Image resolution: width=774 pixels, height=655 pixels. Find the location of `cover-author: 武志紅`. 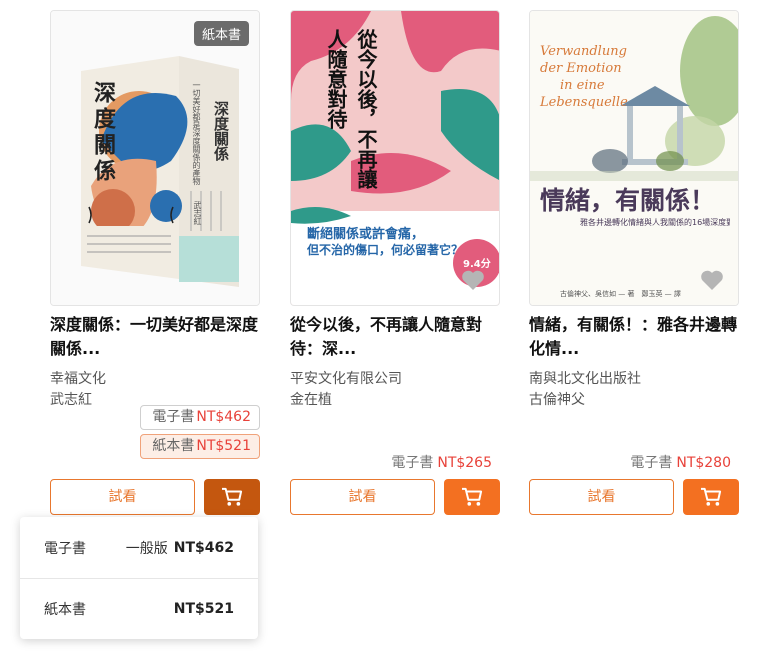

cover-author: 武志紅 is located at coordinates (197, 213).